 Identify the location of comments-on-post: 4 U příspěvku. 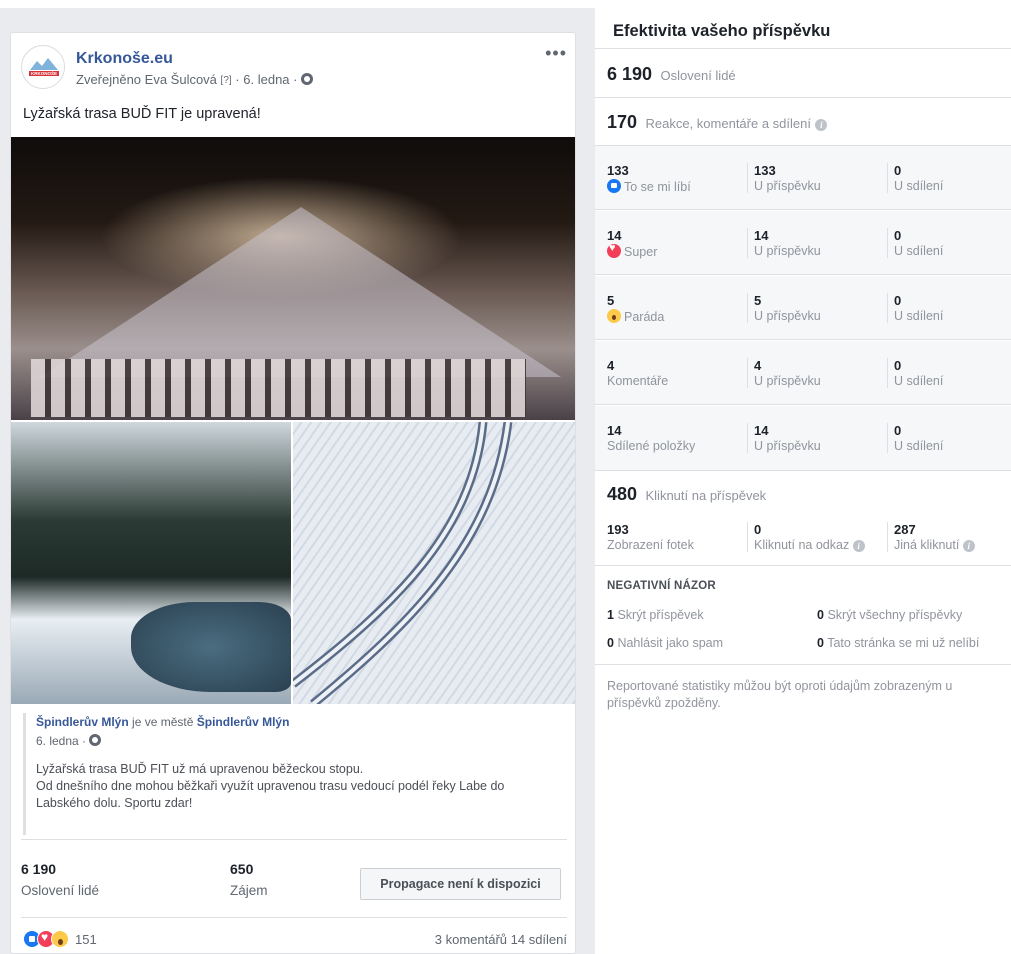
(784, 373).